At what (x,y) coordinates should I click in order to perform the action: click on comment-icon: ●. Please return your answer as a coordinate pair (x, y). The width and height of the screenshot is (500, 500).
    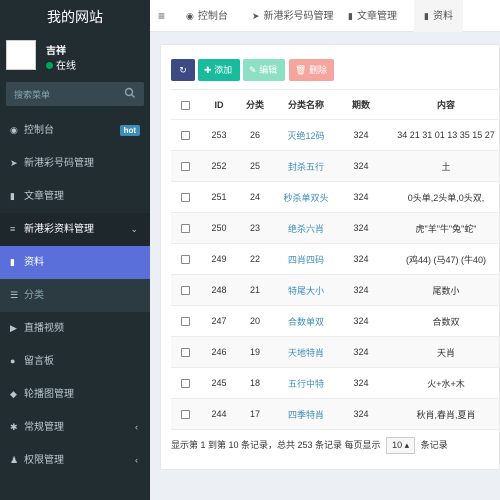
    Looking at the image, I should click on (13, 361).